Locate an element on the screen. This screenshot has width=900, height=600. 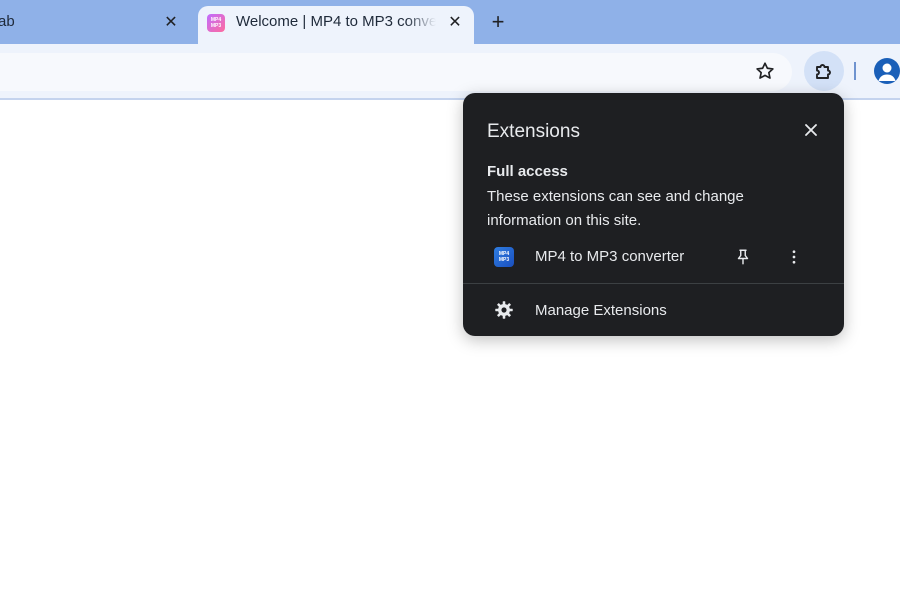
profile-avatar-icon is located at coordinates (887, 72).